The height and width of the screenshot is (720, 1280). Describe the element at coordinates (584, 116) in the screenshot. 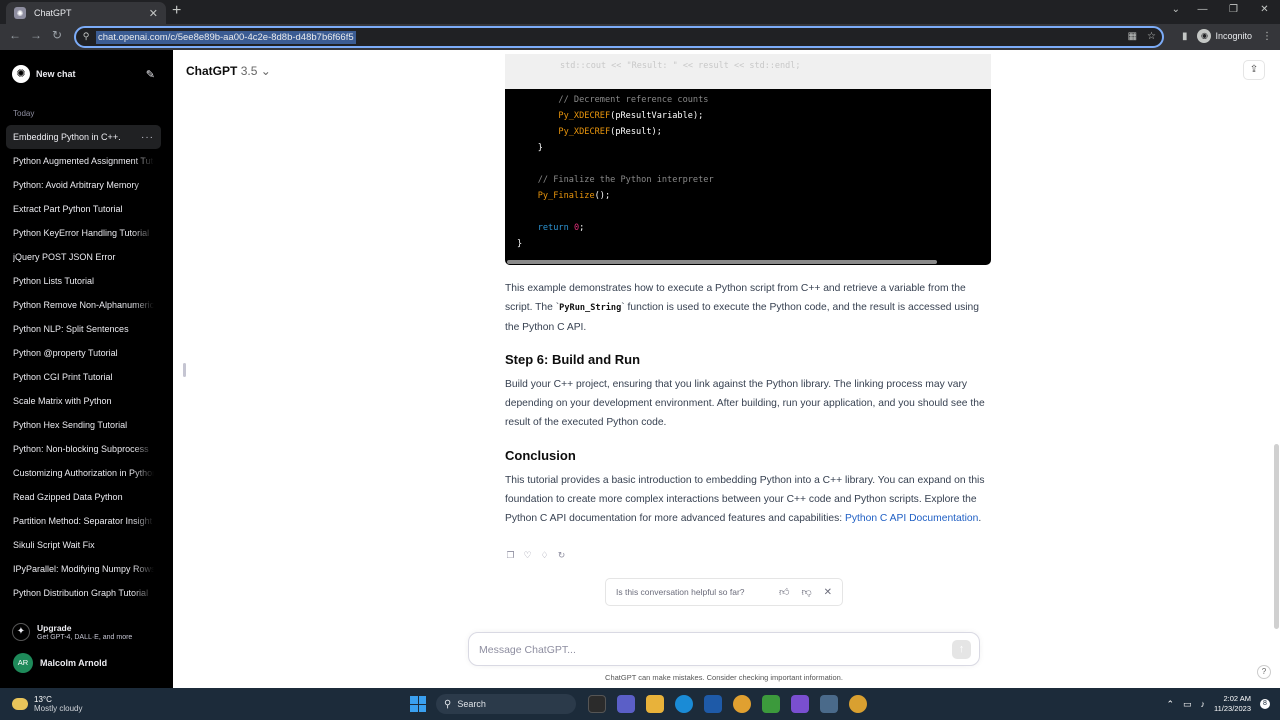

I see `code-token: Py_XDECREF` at that location.